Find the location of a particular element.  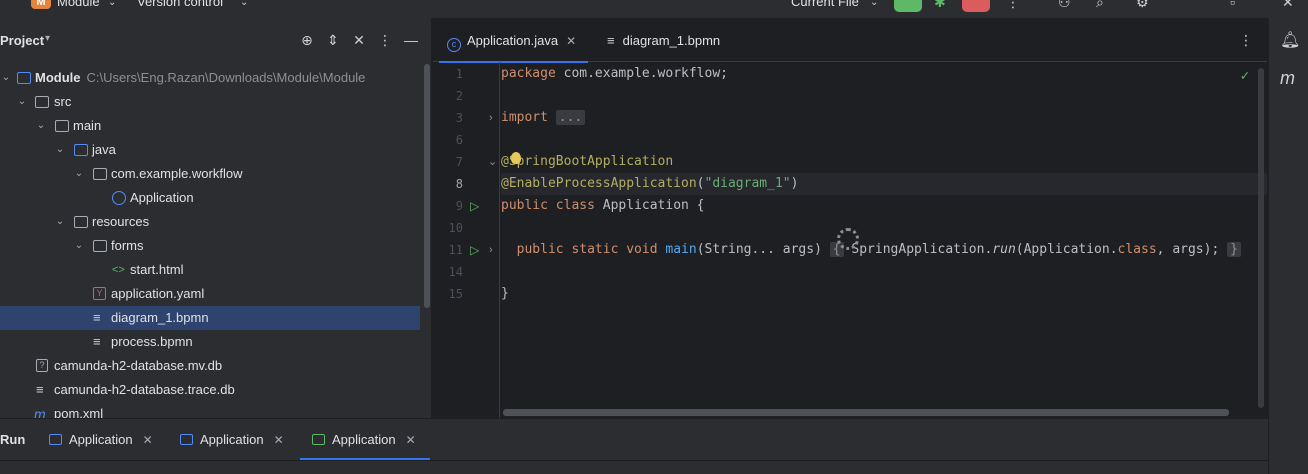

tree-row-java: ⌄ java is located at coordinates (210, 150).